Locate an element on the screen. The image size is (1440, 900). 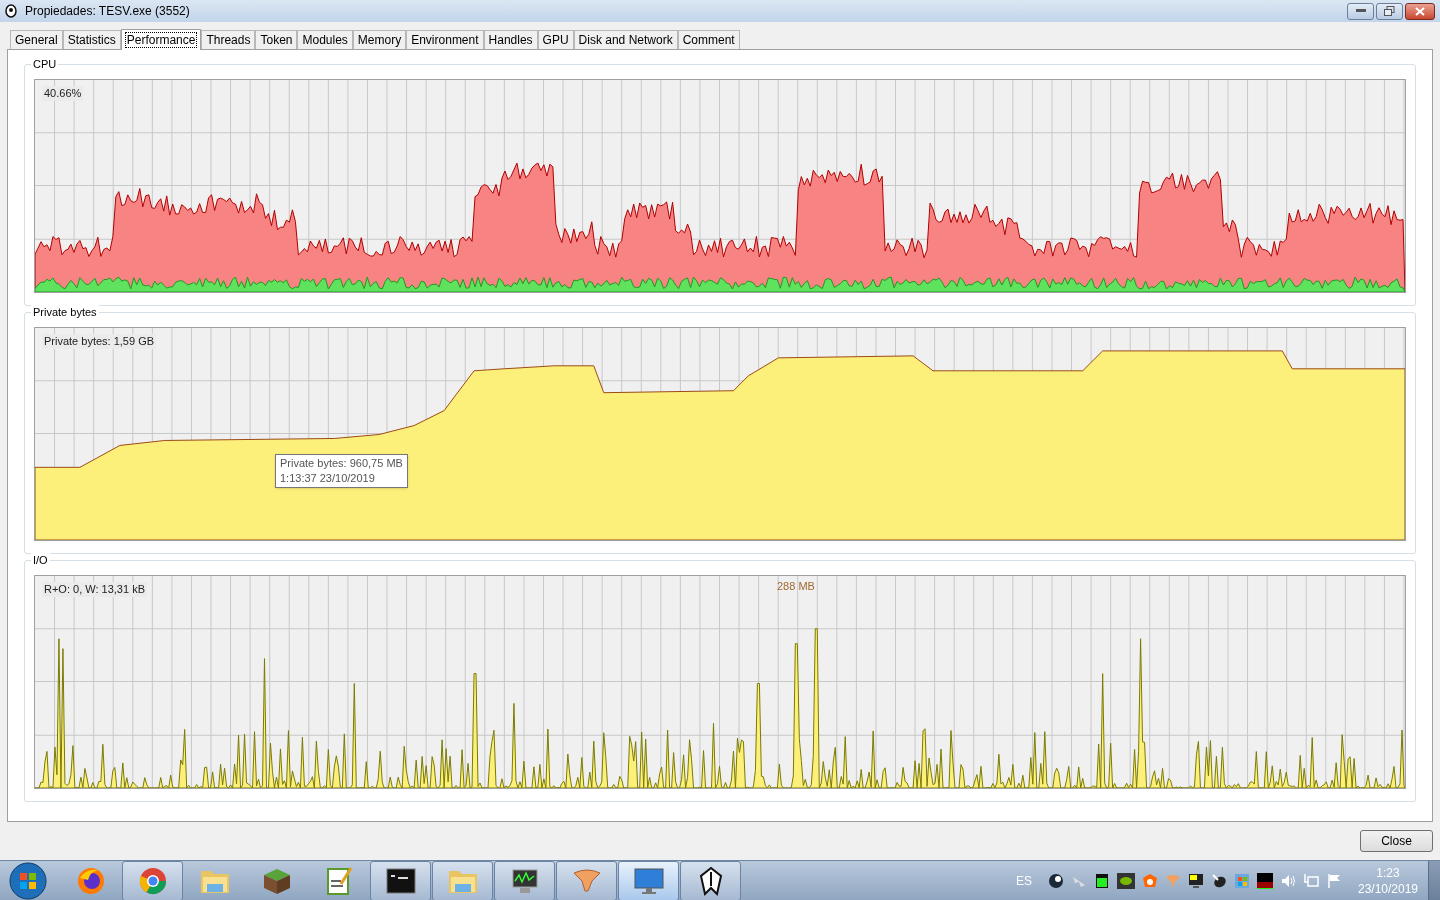
tooltip-time: 1:13:37 23/10/2019 is located at coordinates (328, 478).